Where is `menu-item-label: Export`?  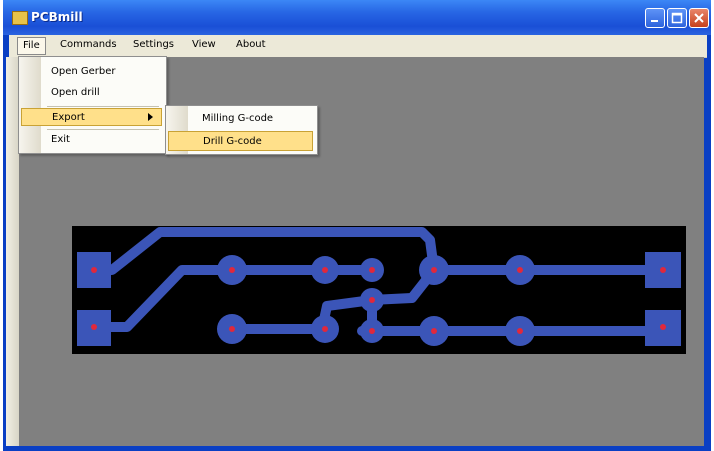 menu-item-label: Export is located at coordinates (68, 117).